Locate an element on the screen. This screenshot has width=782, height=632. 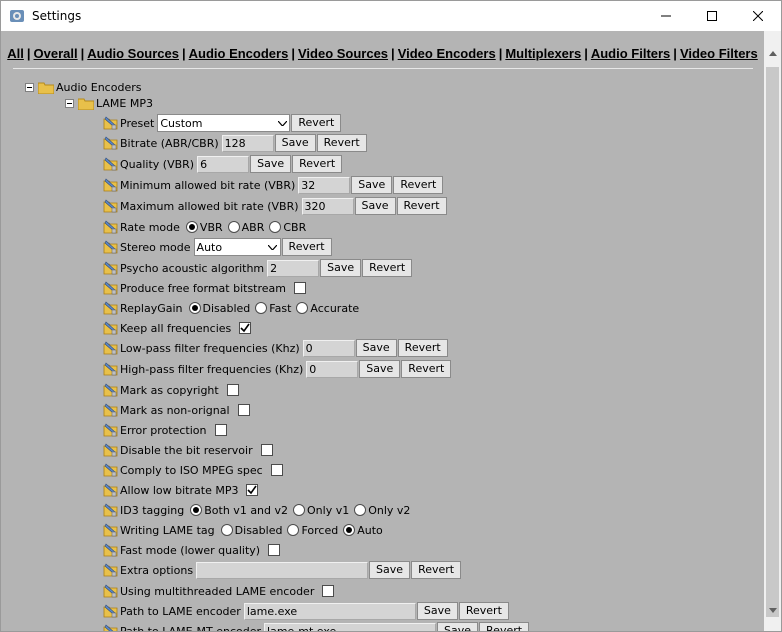
iso-mpeg-checkbox is located at coordinates (276, 470).